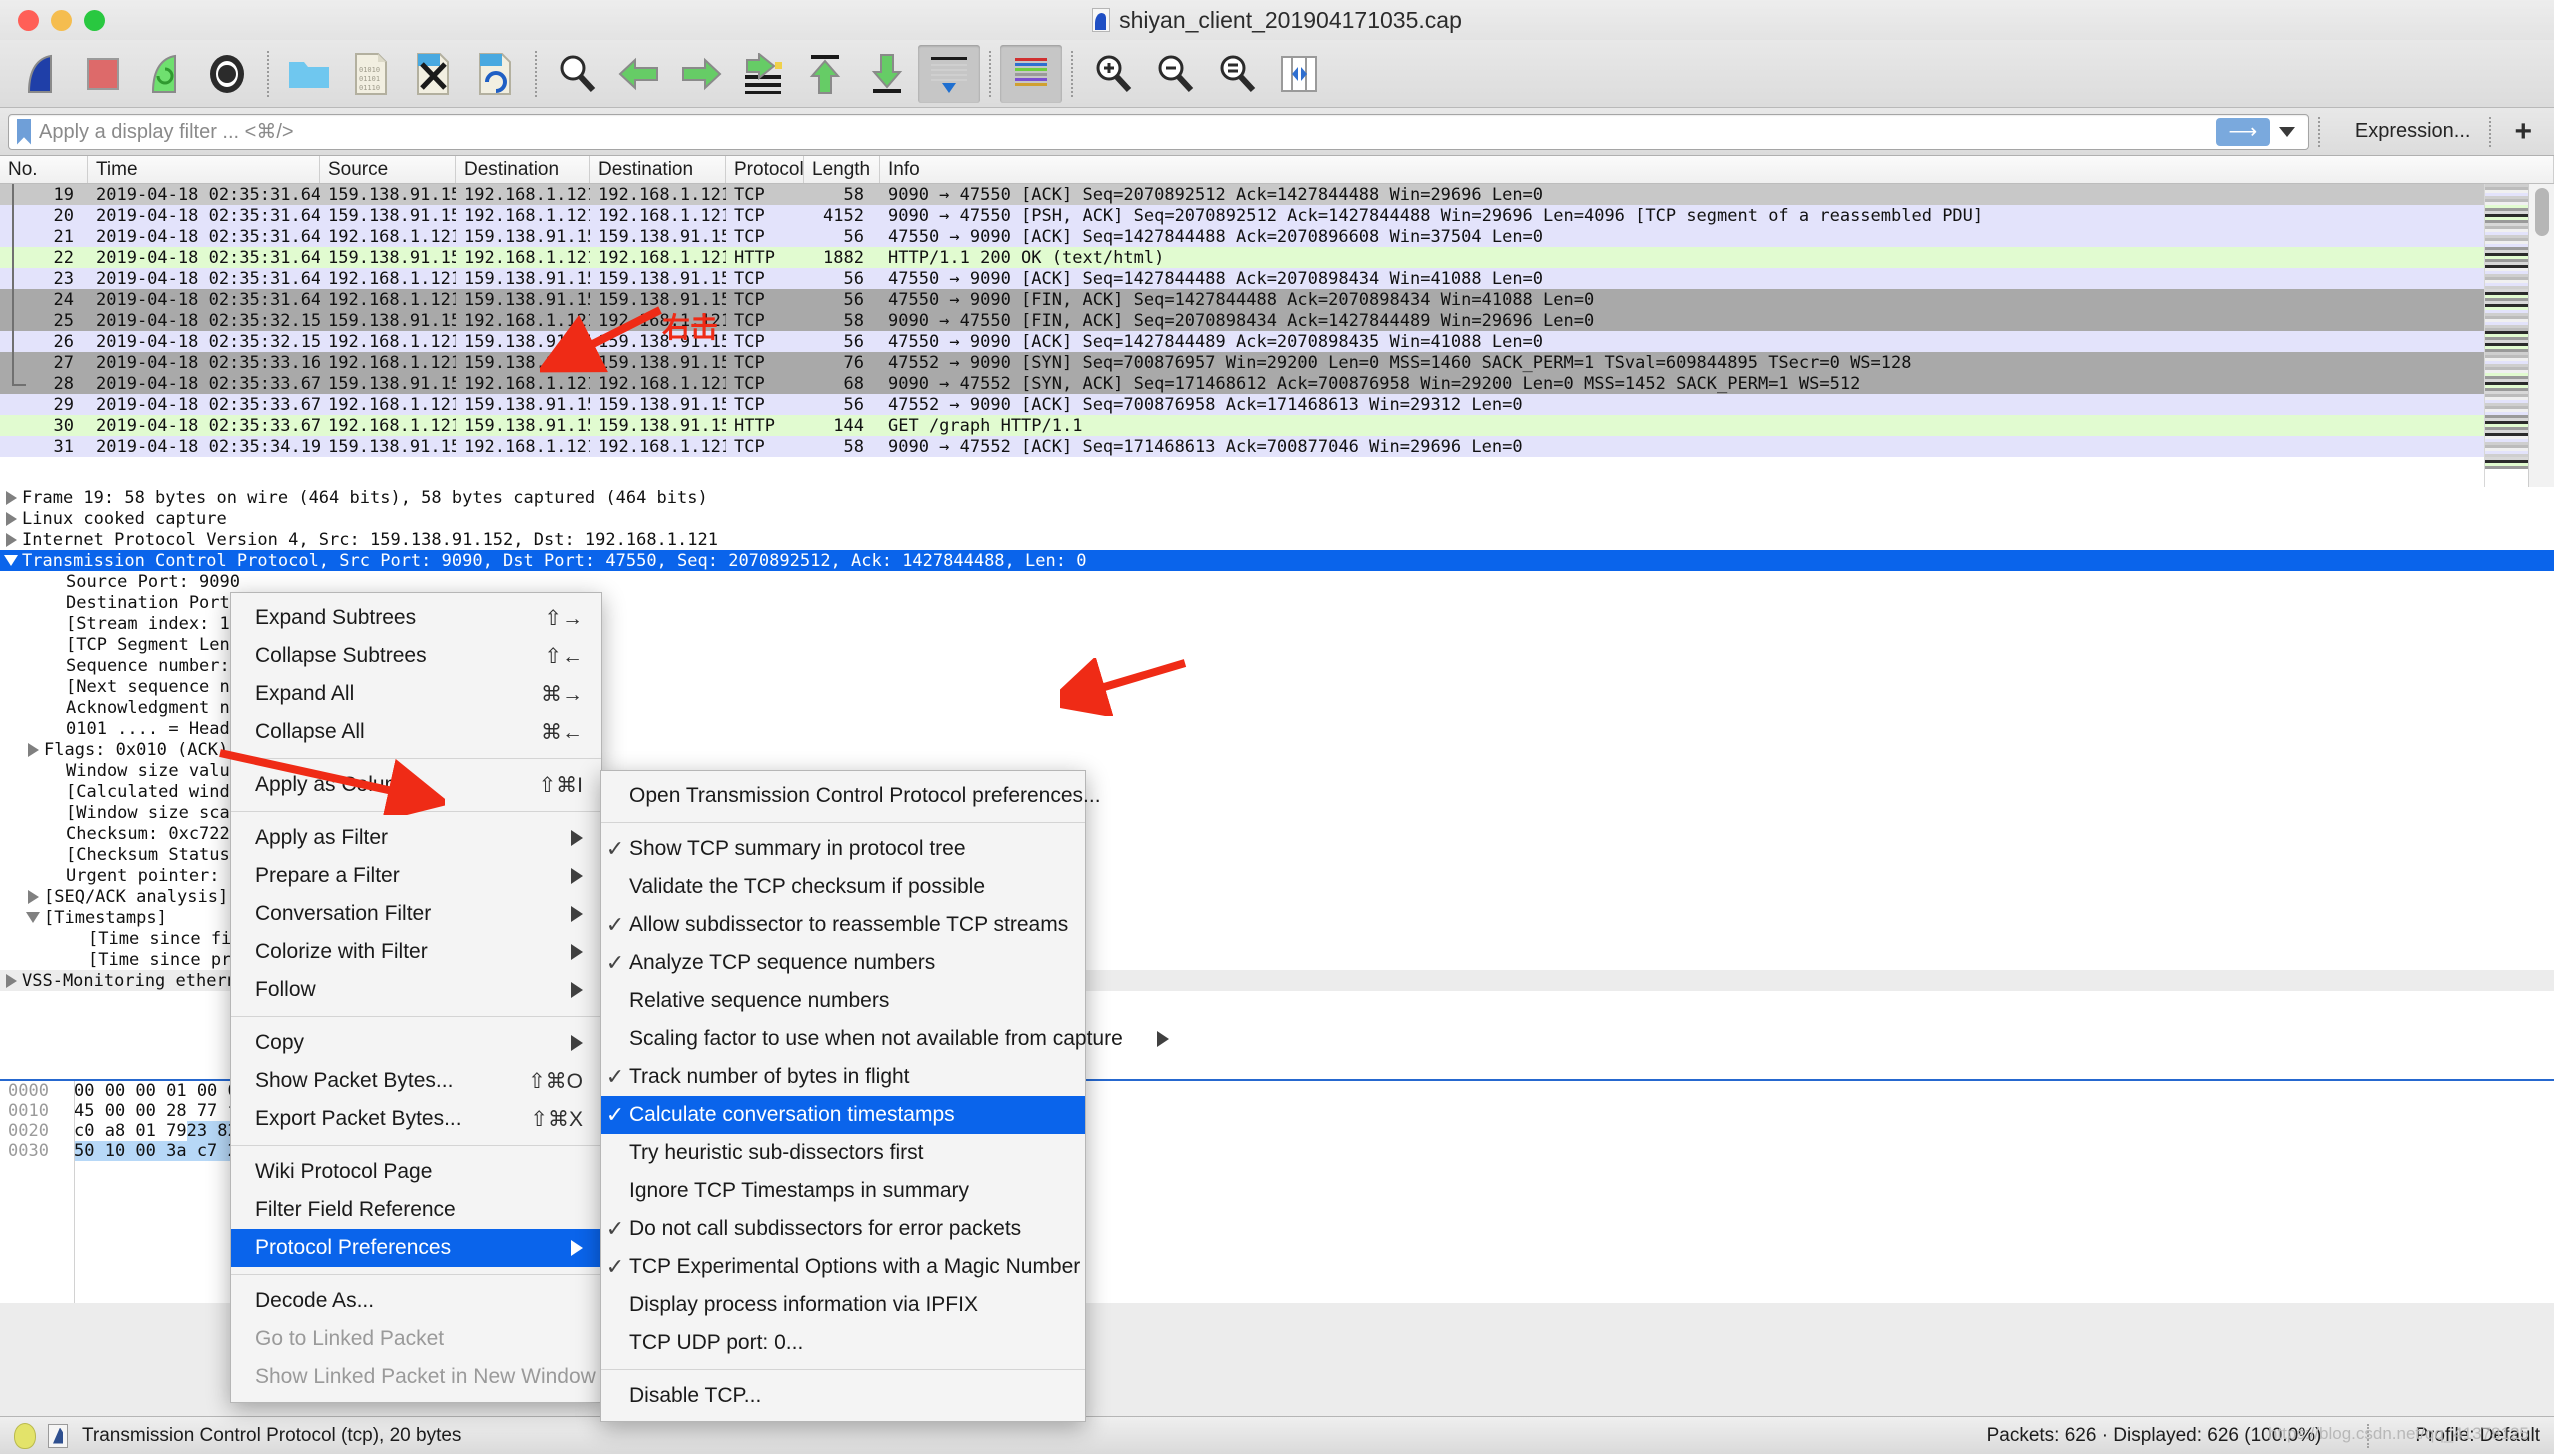 Image resolution: width=2554 pixels, height=1454 pixels. What do you see at coordinates (41, 74) in the screenshot?
I see `start-capture-icon` at bounding box center [41, 74].